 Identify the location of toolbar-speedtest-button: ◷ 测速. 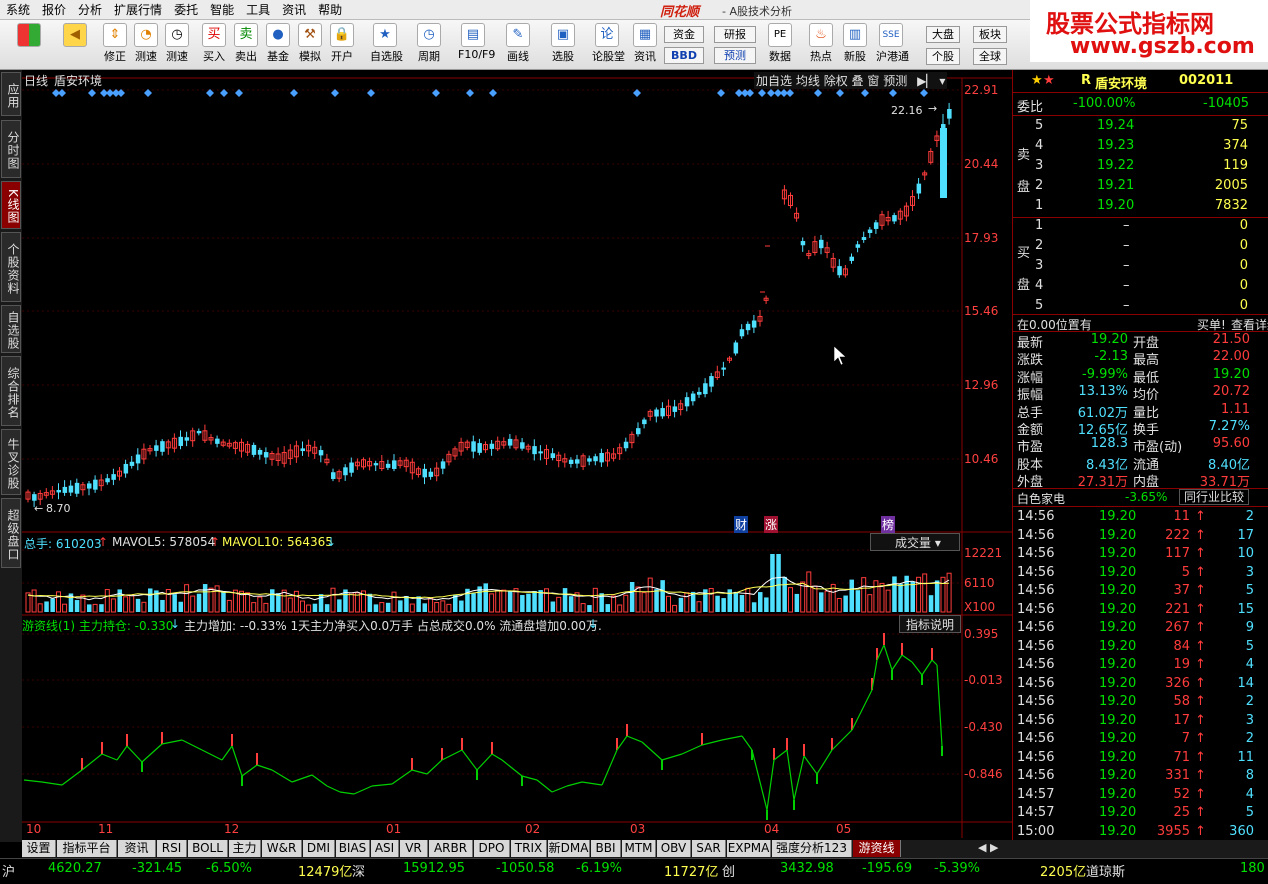
(177, 43).